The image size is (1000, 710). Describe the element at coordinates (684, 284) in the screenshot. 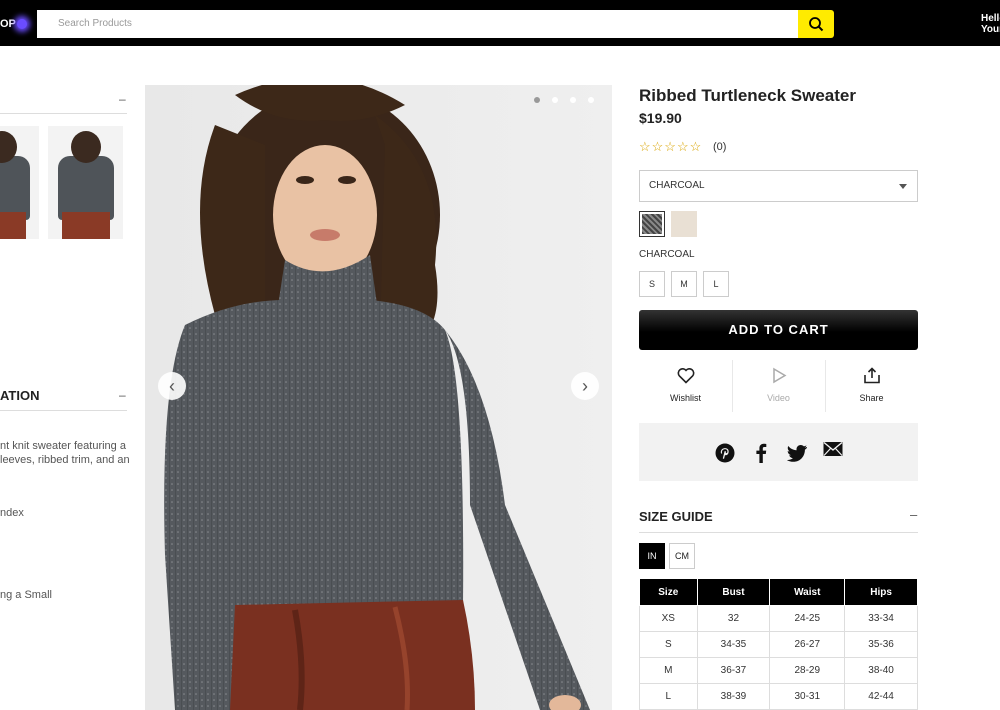

I see `size-option-m: M` at that location.